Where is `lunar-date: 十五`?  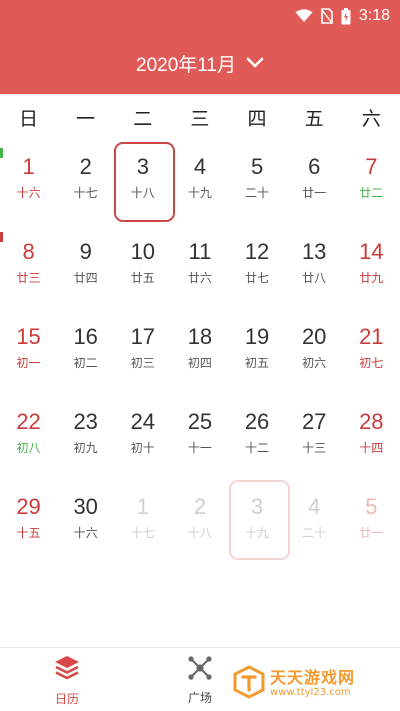
lunar-date: 十五 is located at coordinates (28, 533).